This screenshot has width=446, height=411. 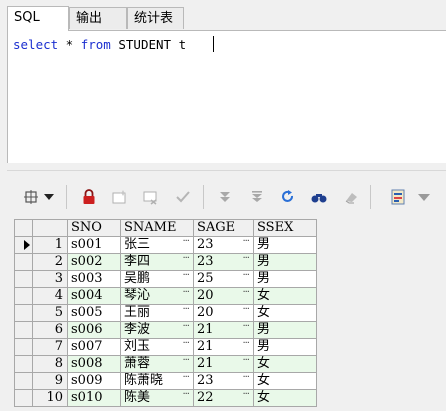 What do you see at coordinates (157, 381) in the screenshot?
I see `cell-sname: 陈萧晓 ···` at bounding box center [157, 381].